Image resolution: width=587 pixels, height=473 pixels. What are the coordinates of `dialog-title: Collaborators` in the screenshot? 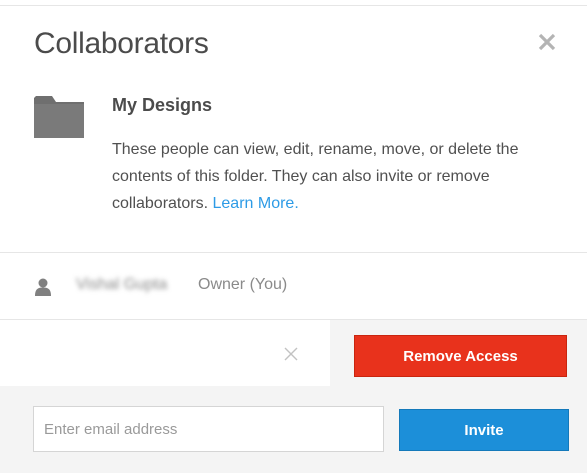 It's located at (121, 43).